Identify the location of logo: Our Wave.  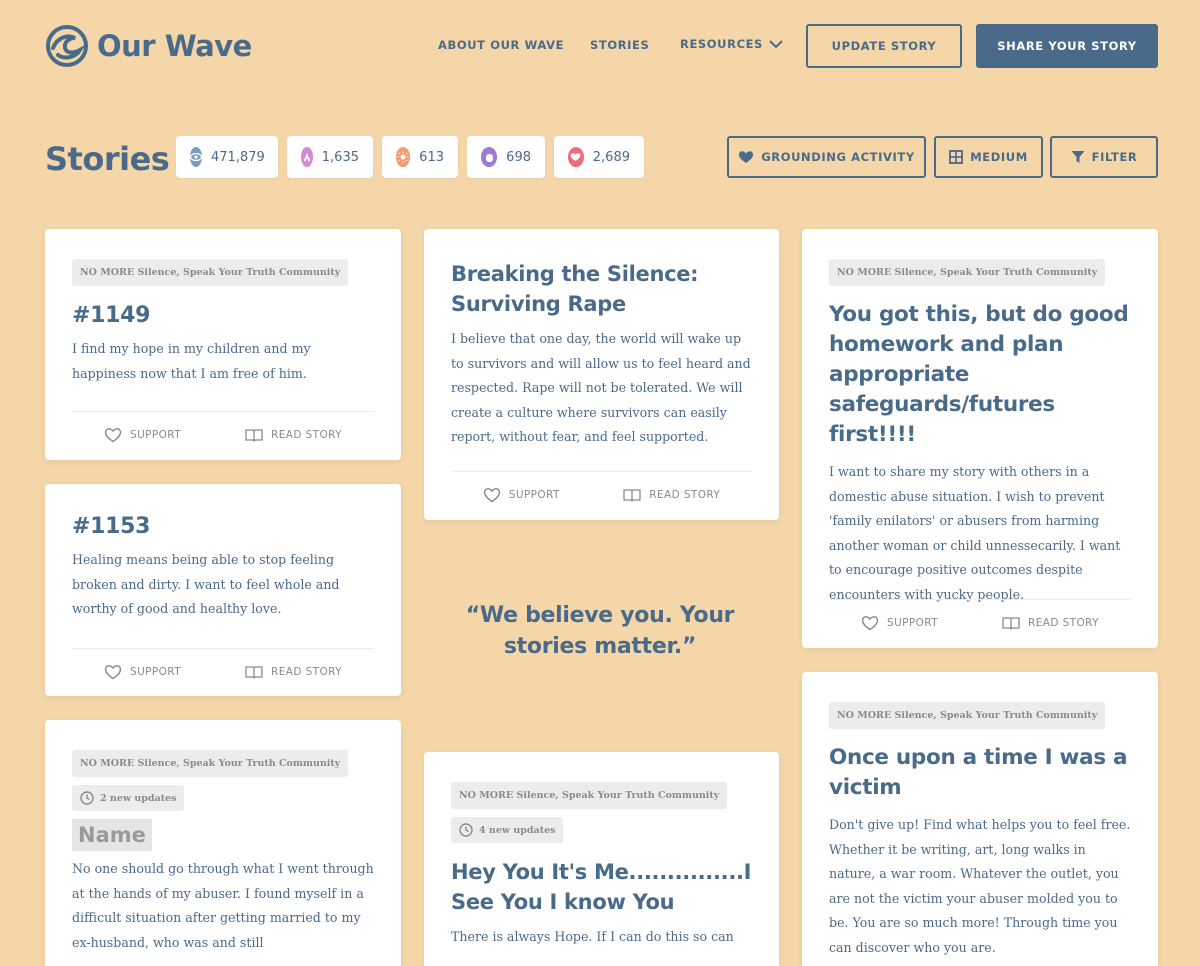
(148, 46).